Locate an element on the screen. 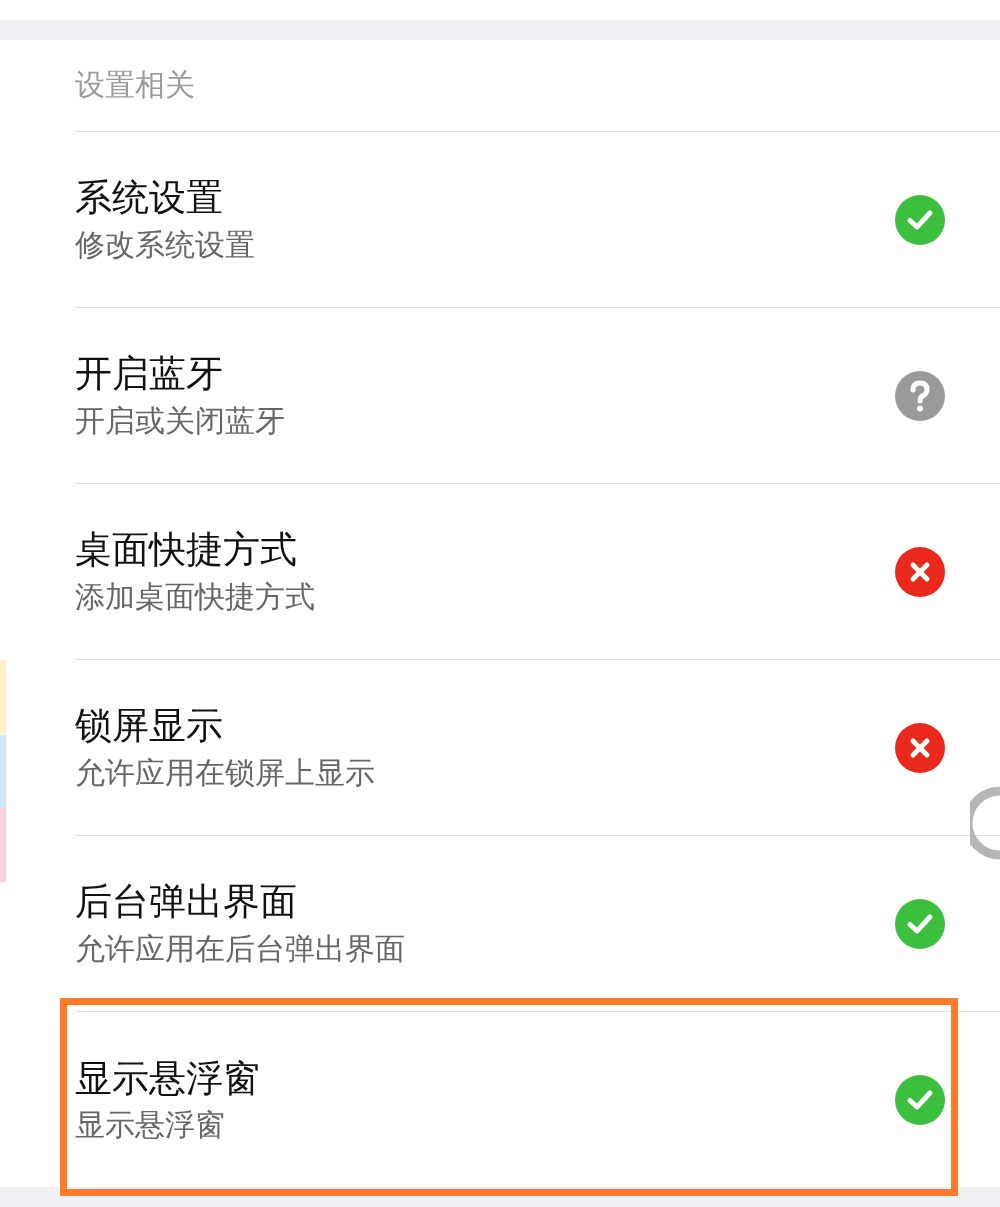 This screenshot has width=1000, height=1207. permission-title: 后台弹出界面 is located at coordinates (186, 902).